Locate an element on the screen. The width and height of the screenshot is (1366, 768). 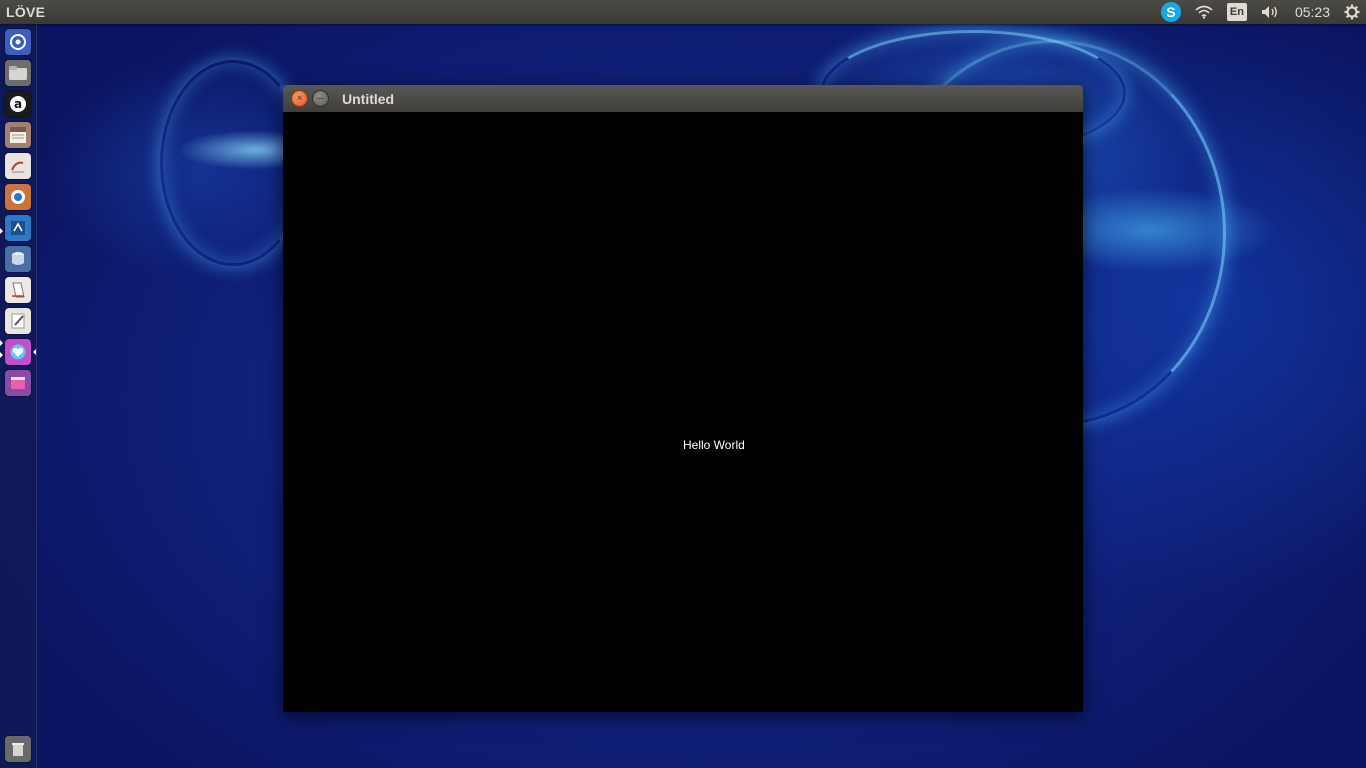
indicator-area: S En 05:23 is located at coordinates (1263, 12).